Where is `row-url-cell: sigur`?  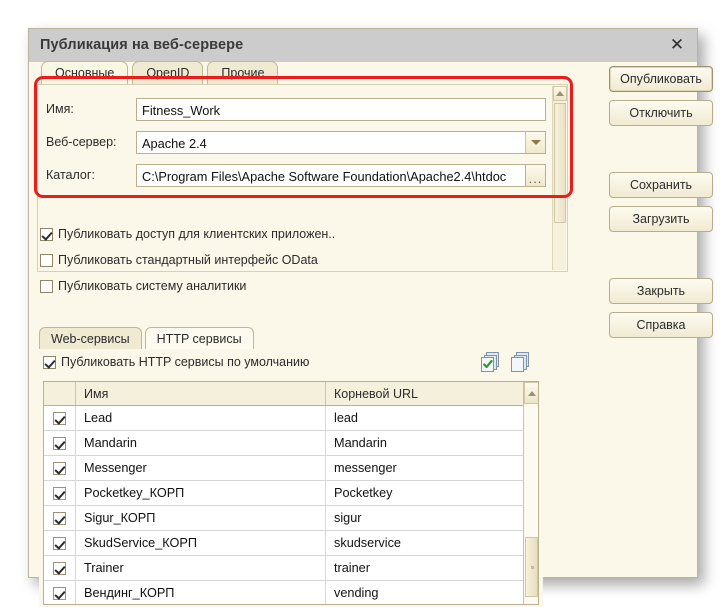 row-url-cell: sigur is located at coordinates (416, 518).